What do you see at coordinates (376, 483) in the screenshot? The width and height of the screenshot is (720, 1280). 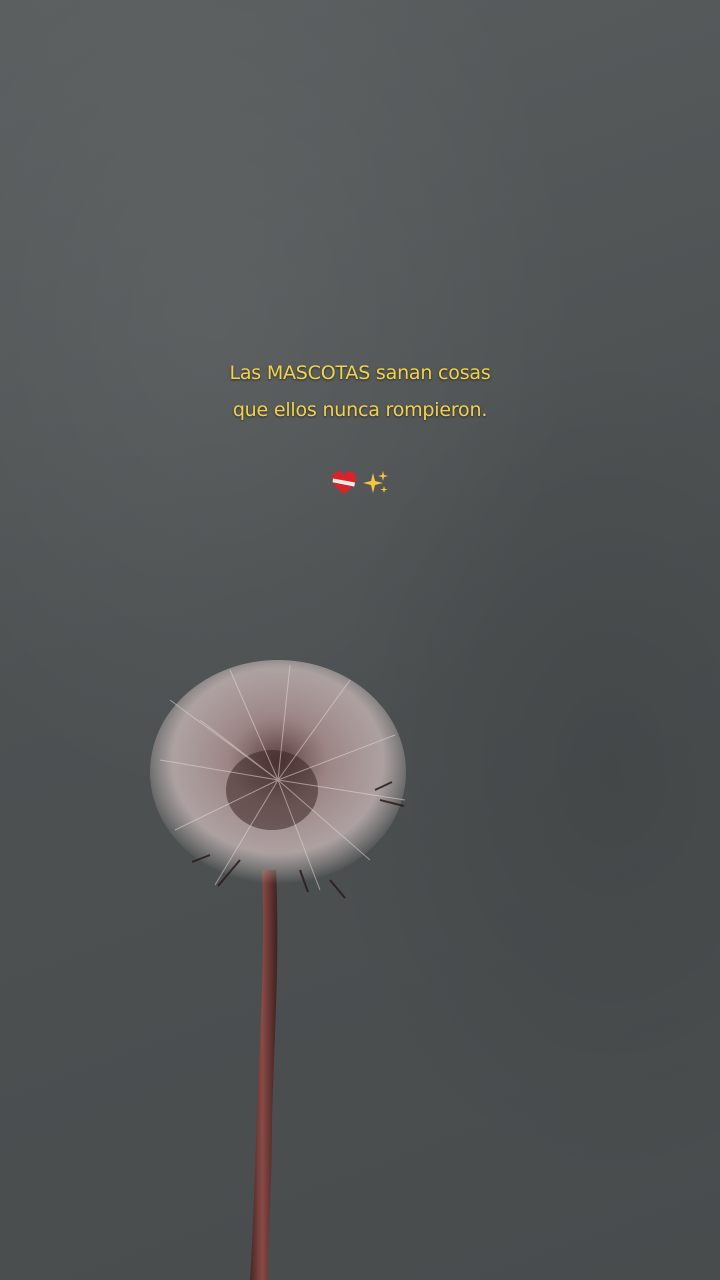 I see `sparkles-icon` at bounding box center [376, 483].